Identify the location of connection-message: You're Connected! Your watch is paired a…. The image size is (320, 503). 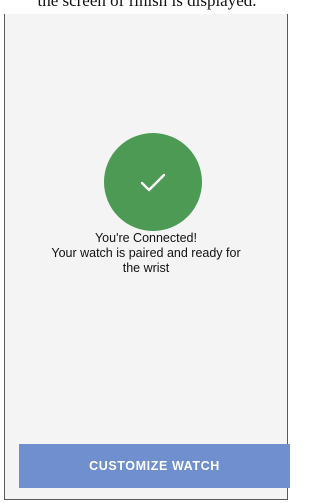
(146, 253).